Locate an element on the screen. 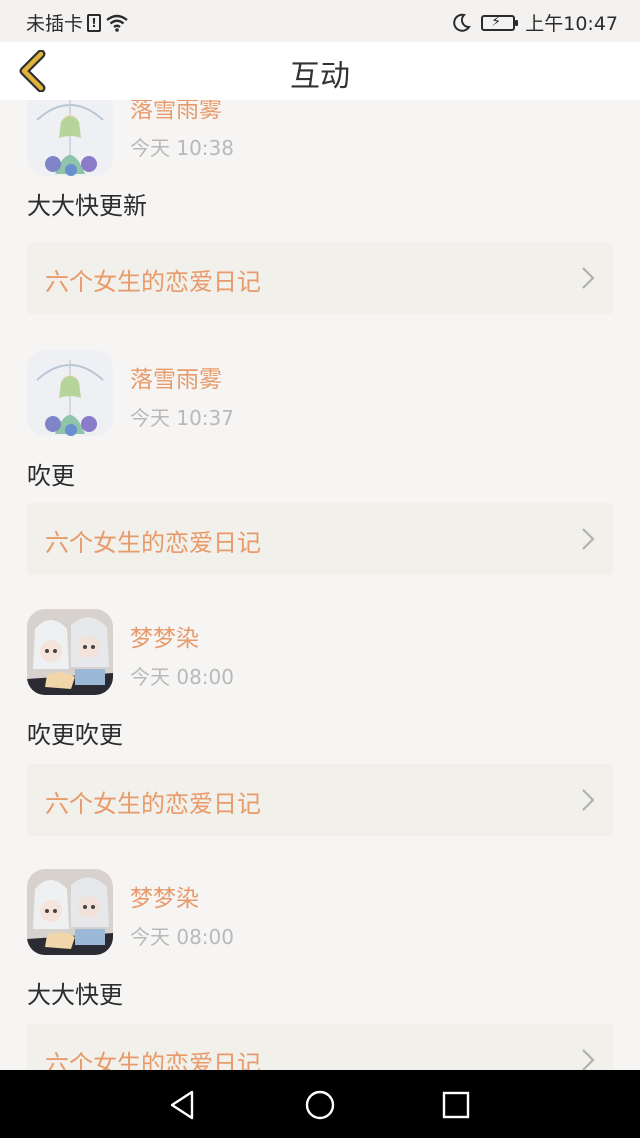 The image size is (640, 1138). wifi-icon is located at coordinates (117, 23).